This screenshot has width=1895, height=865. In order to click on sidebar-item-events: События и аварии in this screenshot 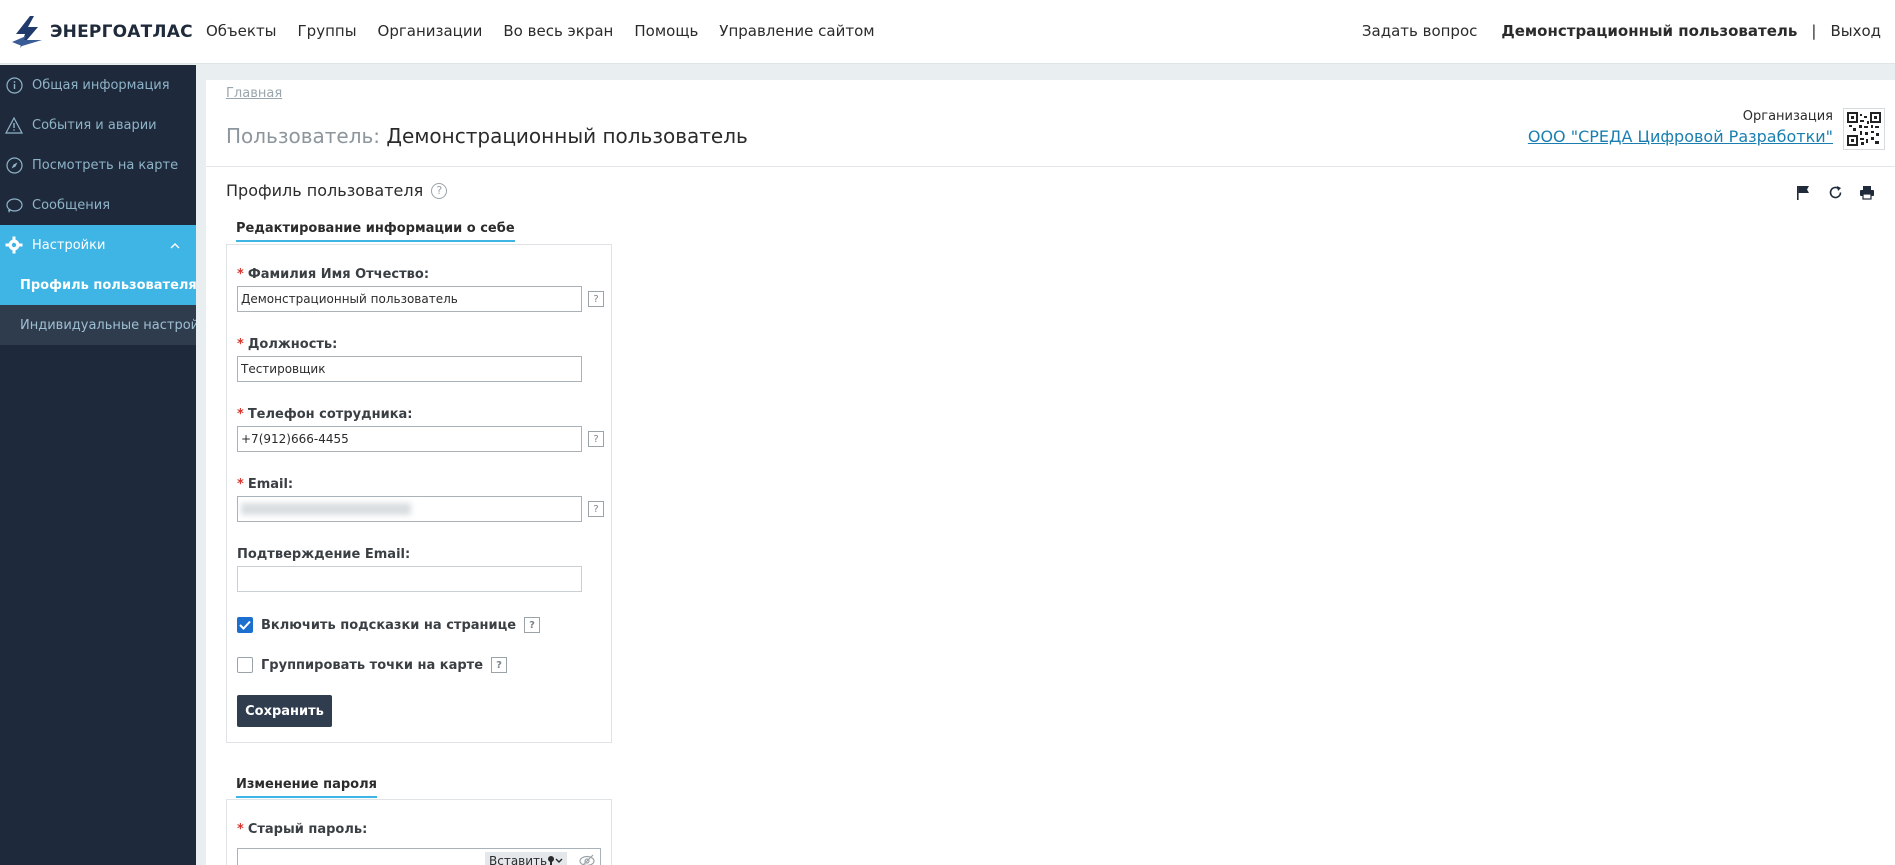, I will do `click(98, 125)`.